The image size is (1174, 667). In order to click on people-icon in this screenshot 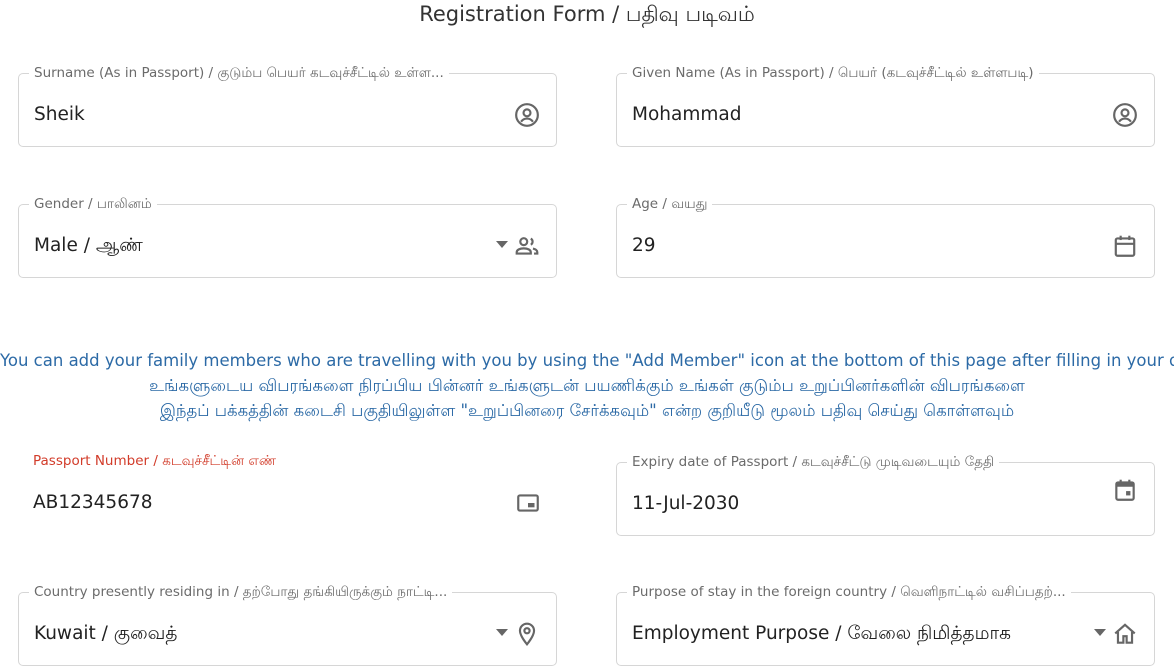, I will do `click(527, 246)`.